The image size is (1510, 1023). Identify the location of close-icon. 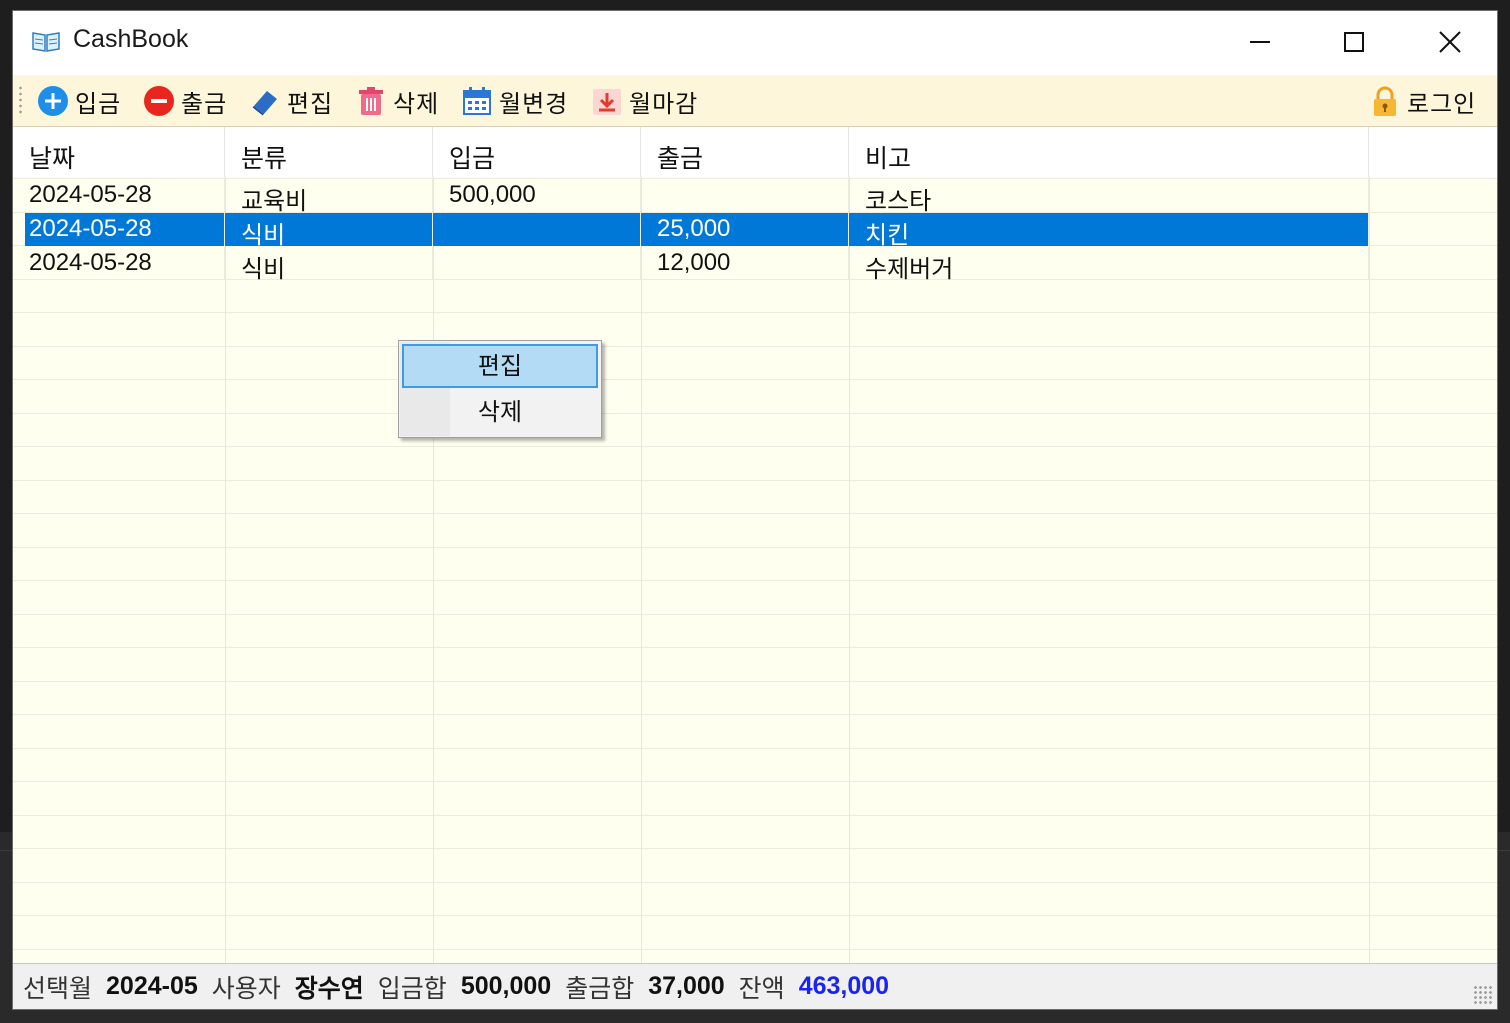
(1450, 42).